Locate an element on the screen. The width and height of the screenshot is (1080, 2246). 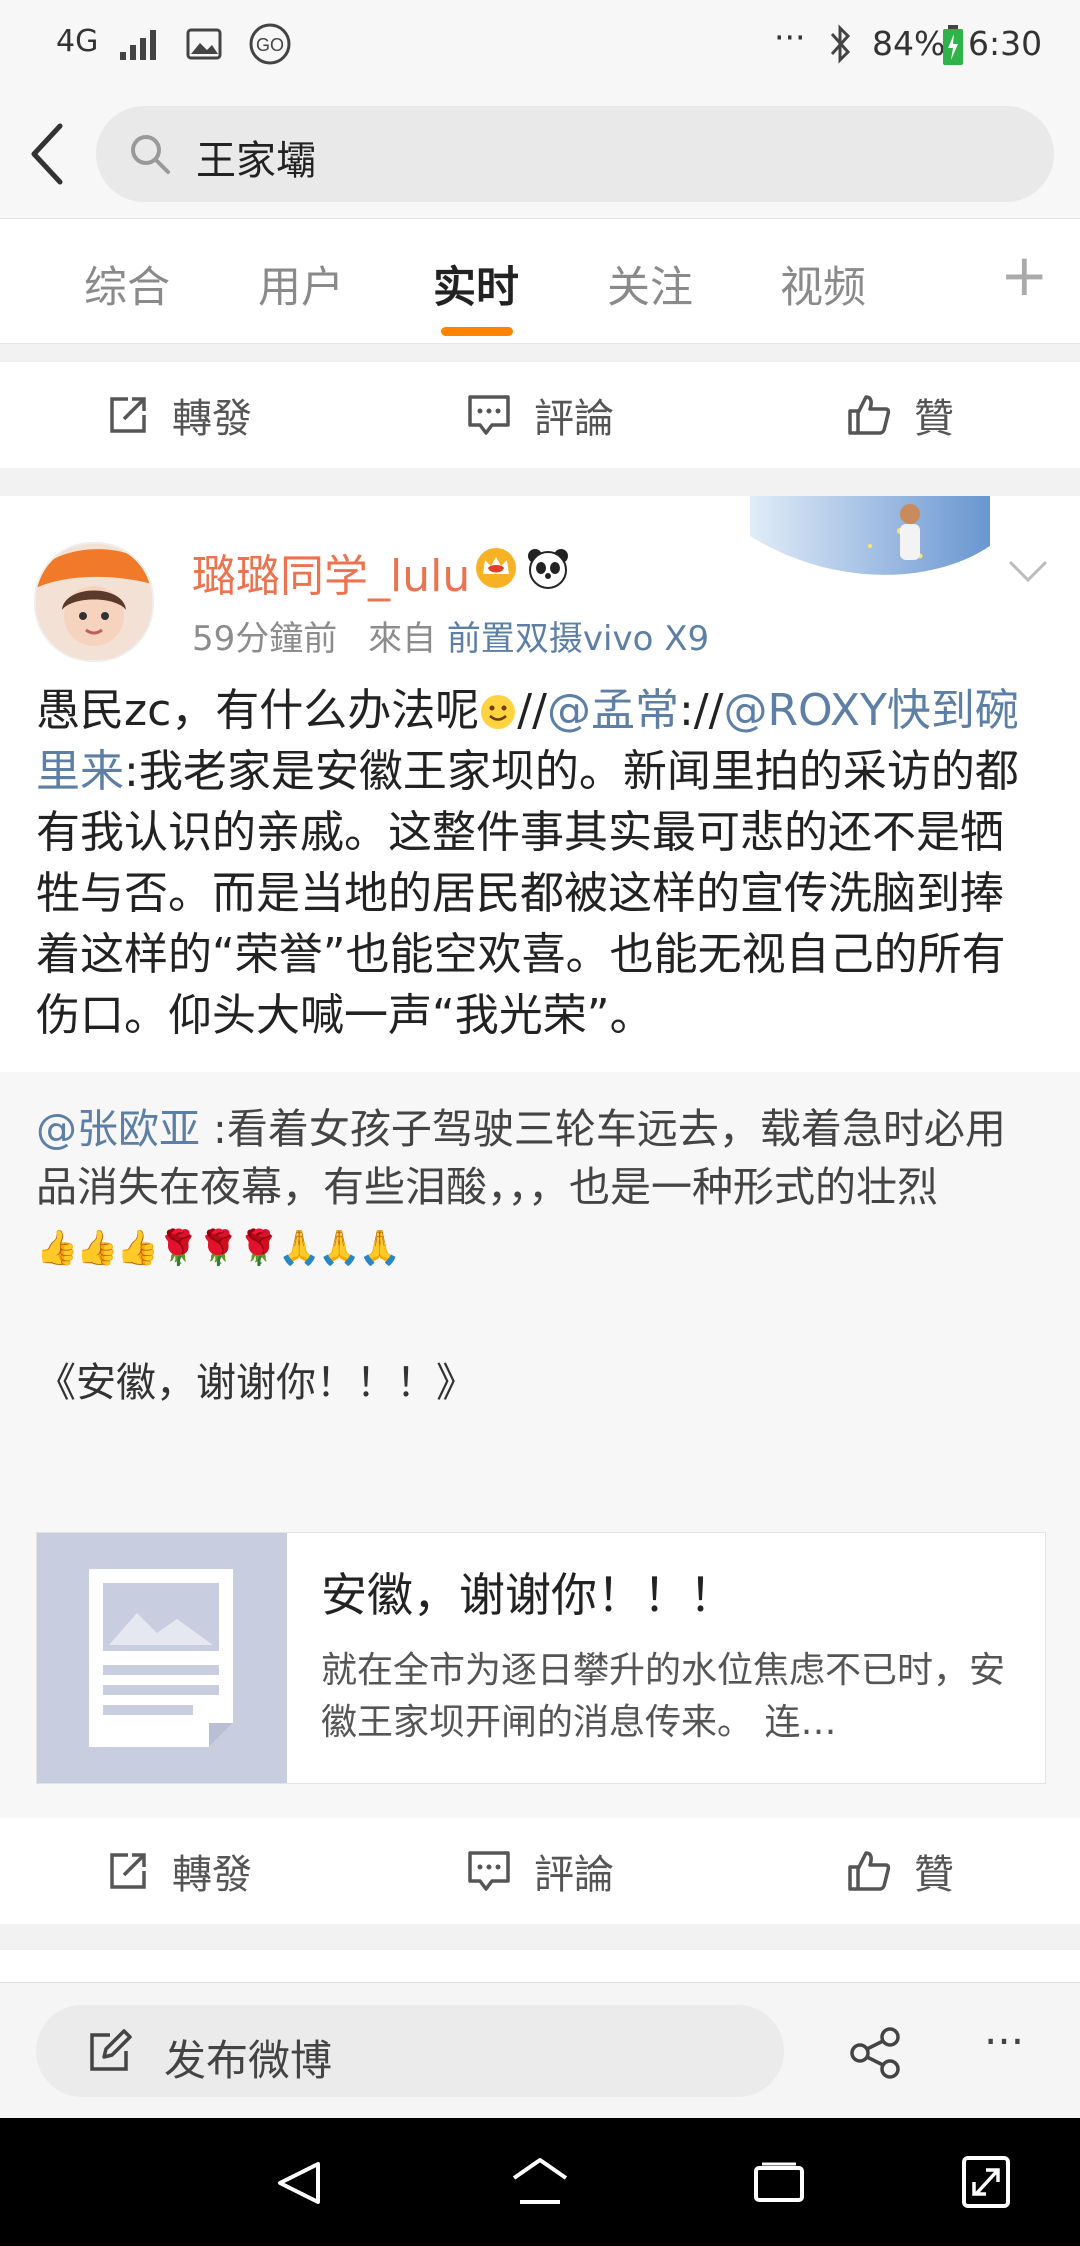
go-app-icon: GO is located at coordinates (270, 44).